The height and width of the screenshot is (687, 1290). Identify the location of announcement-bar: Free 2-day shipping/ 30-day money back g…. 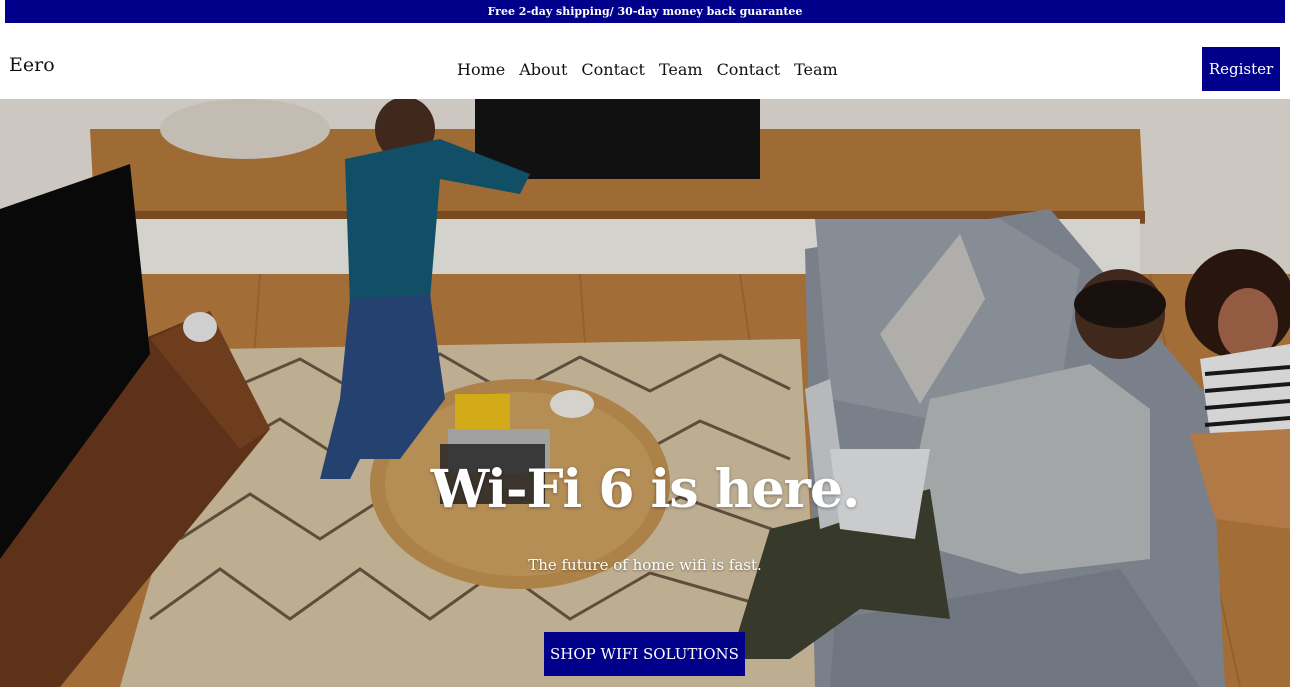
(645, 11).